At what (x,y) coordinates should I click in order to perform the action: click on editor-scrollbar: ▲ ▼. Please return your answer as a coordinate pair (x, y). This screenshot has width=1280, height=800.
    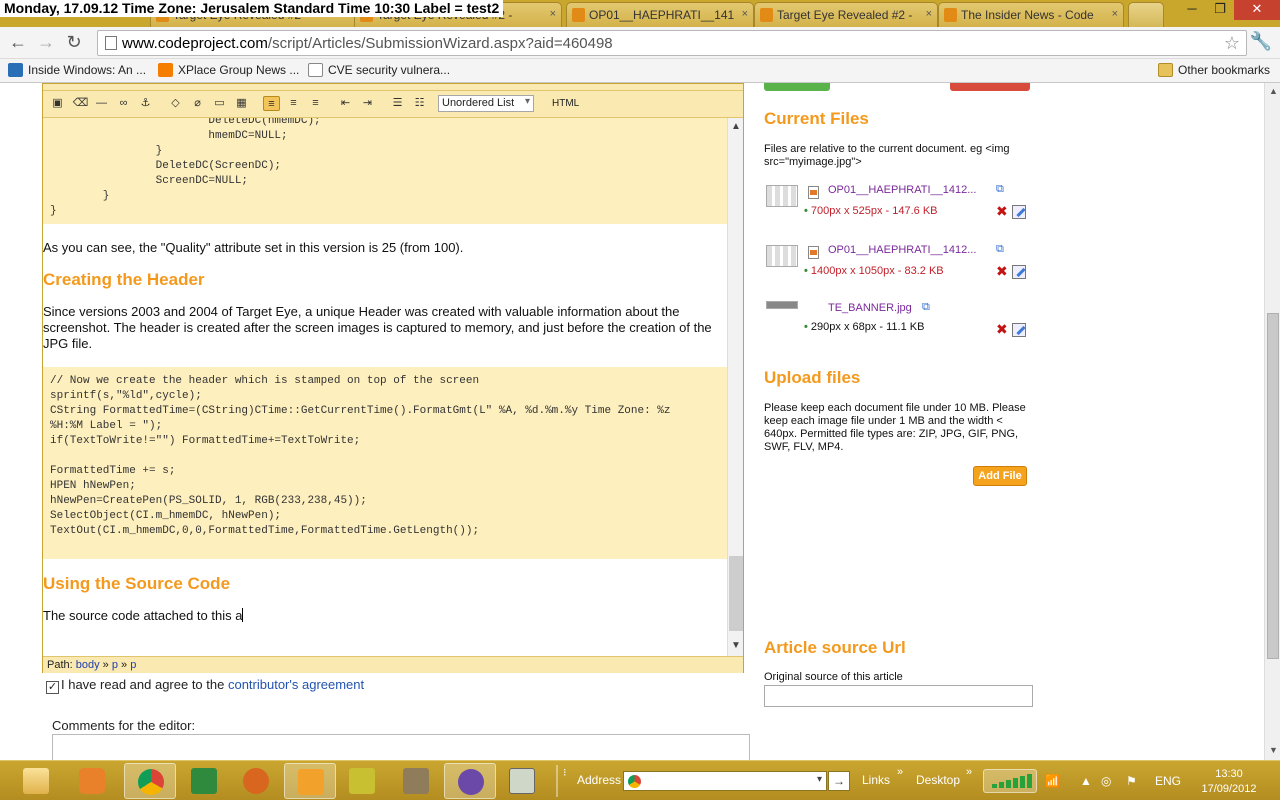
    Looking at the image, I should click on (735, 387).